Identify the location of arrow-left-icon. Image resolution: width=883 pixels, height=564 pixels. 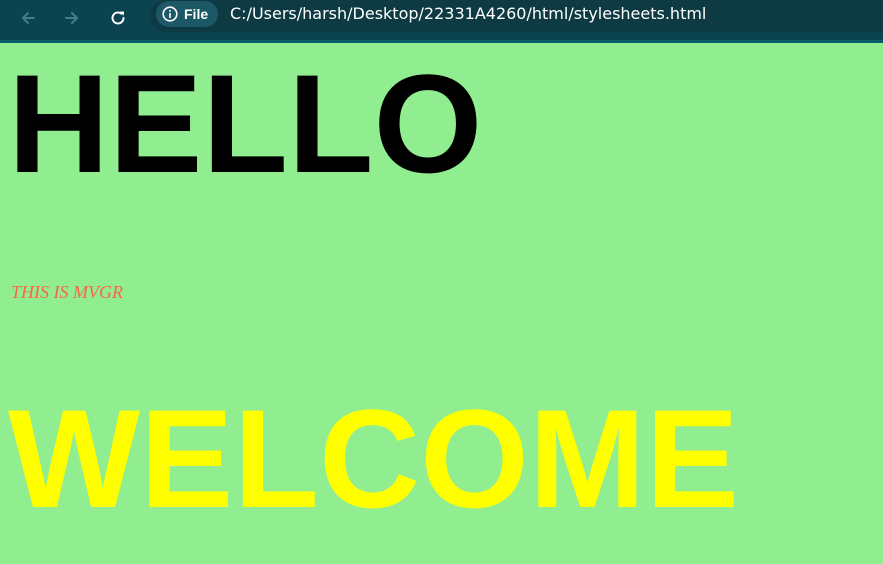
(28, 18).